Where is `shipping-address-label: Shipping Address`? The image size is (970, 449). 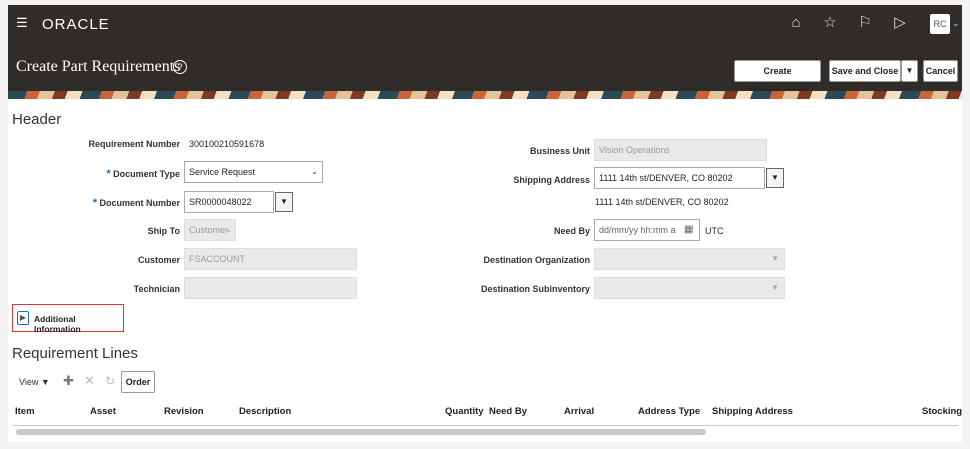 shipping-address-label: Shipping Address is located at coordinates (551, 180).